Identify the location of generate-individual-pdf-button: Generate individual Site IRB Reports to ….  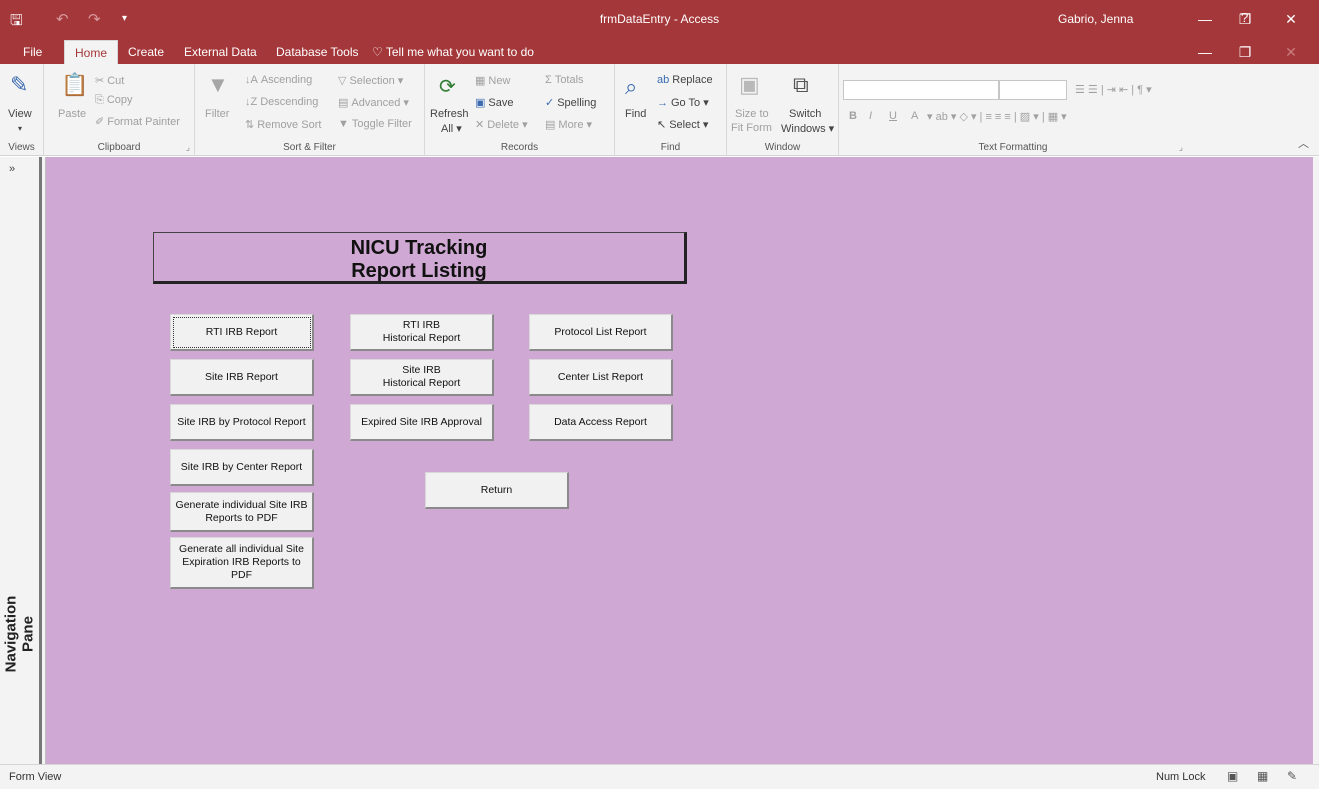
(242, 512).